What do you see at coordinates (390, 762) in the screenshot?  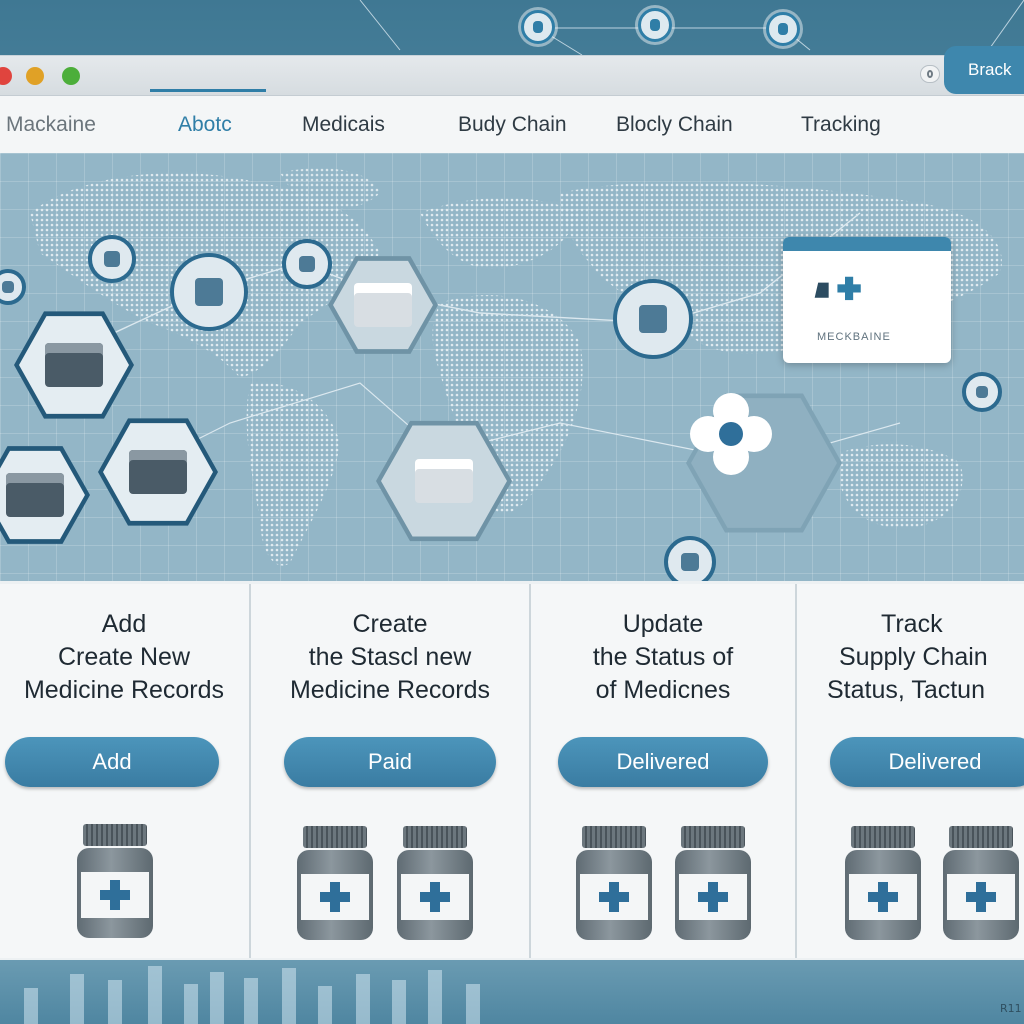 I see `paid-button: Paid` at bounding box center [390, 762].